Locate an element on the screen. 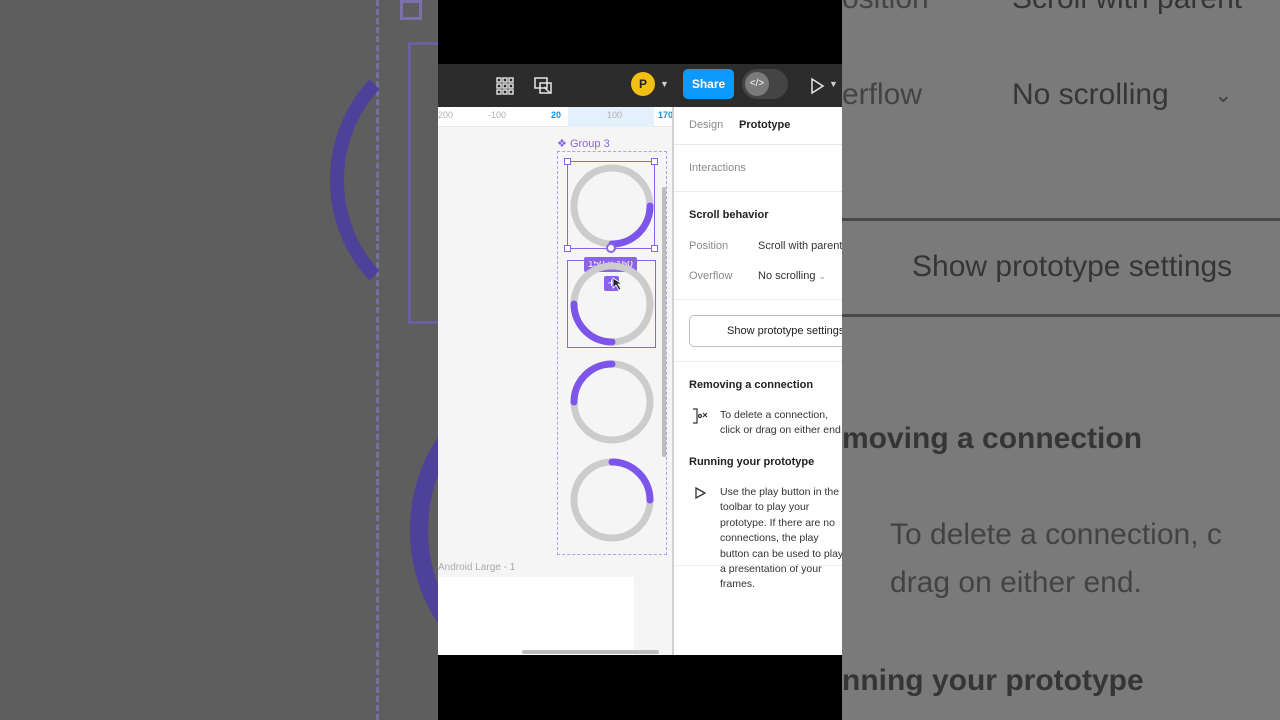  position-select: Scroll with parent is located at coordinates (800, 246).